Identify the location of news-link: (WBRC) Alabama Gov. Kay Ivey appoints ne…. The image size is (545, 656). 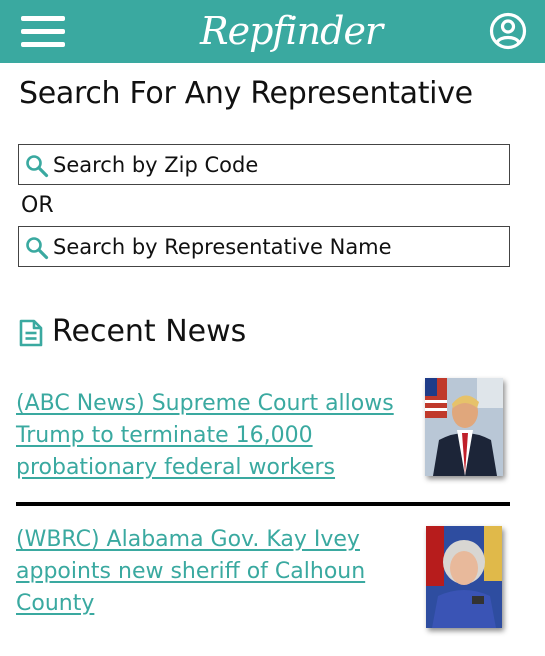
(211, 572).